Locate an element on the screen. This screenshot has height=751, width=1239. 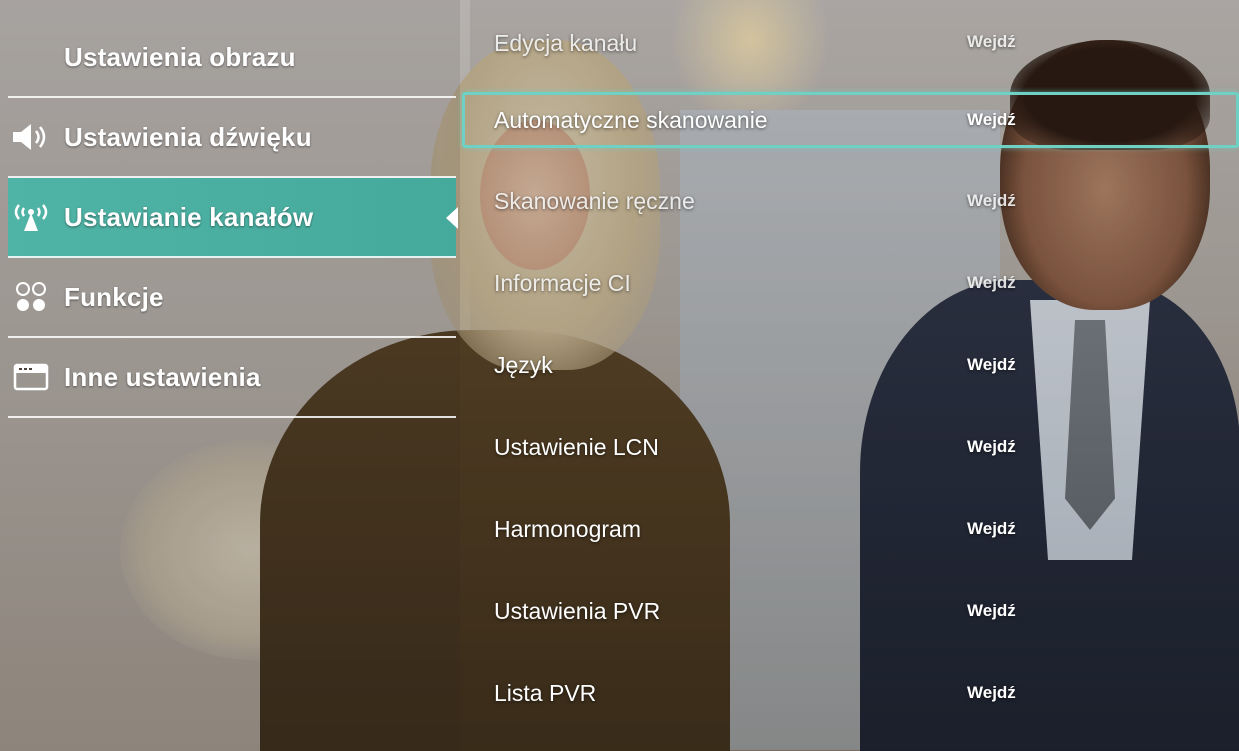
sidebar-item-other-settings: Inne ustawienia is located at coordinates (232, 378).